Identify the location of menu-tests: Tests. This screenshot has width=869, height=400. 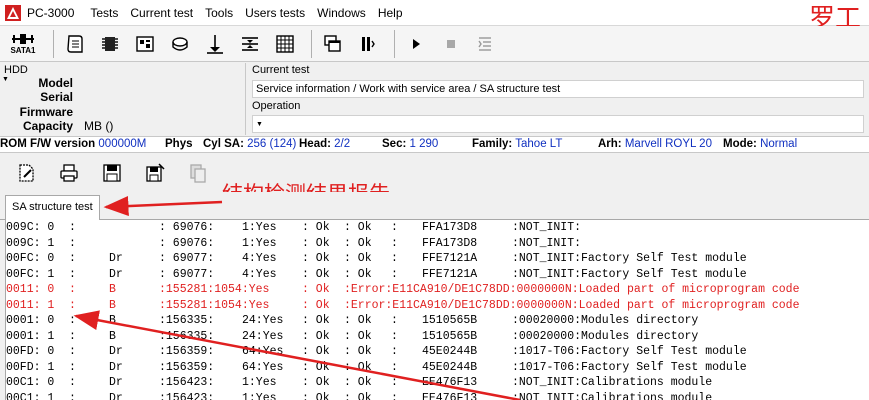
(104, 13).